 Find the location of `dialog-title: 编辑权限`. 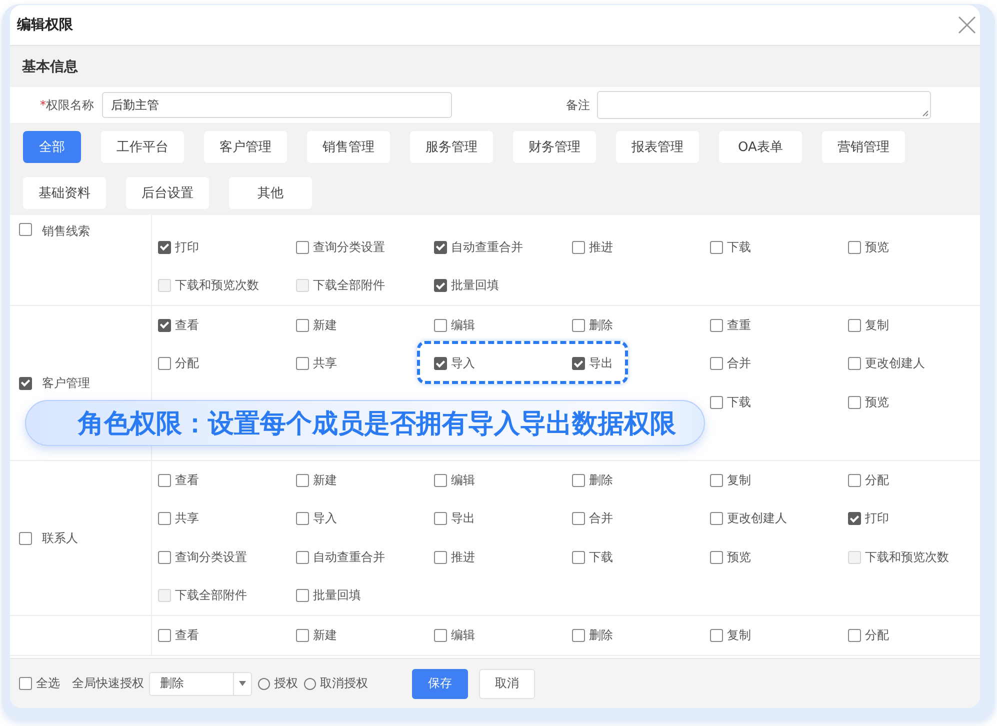

dialog-title: 编辑权限 is located at coordinates (45, 25).